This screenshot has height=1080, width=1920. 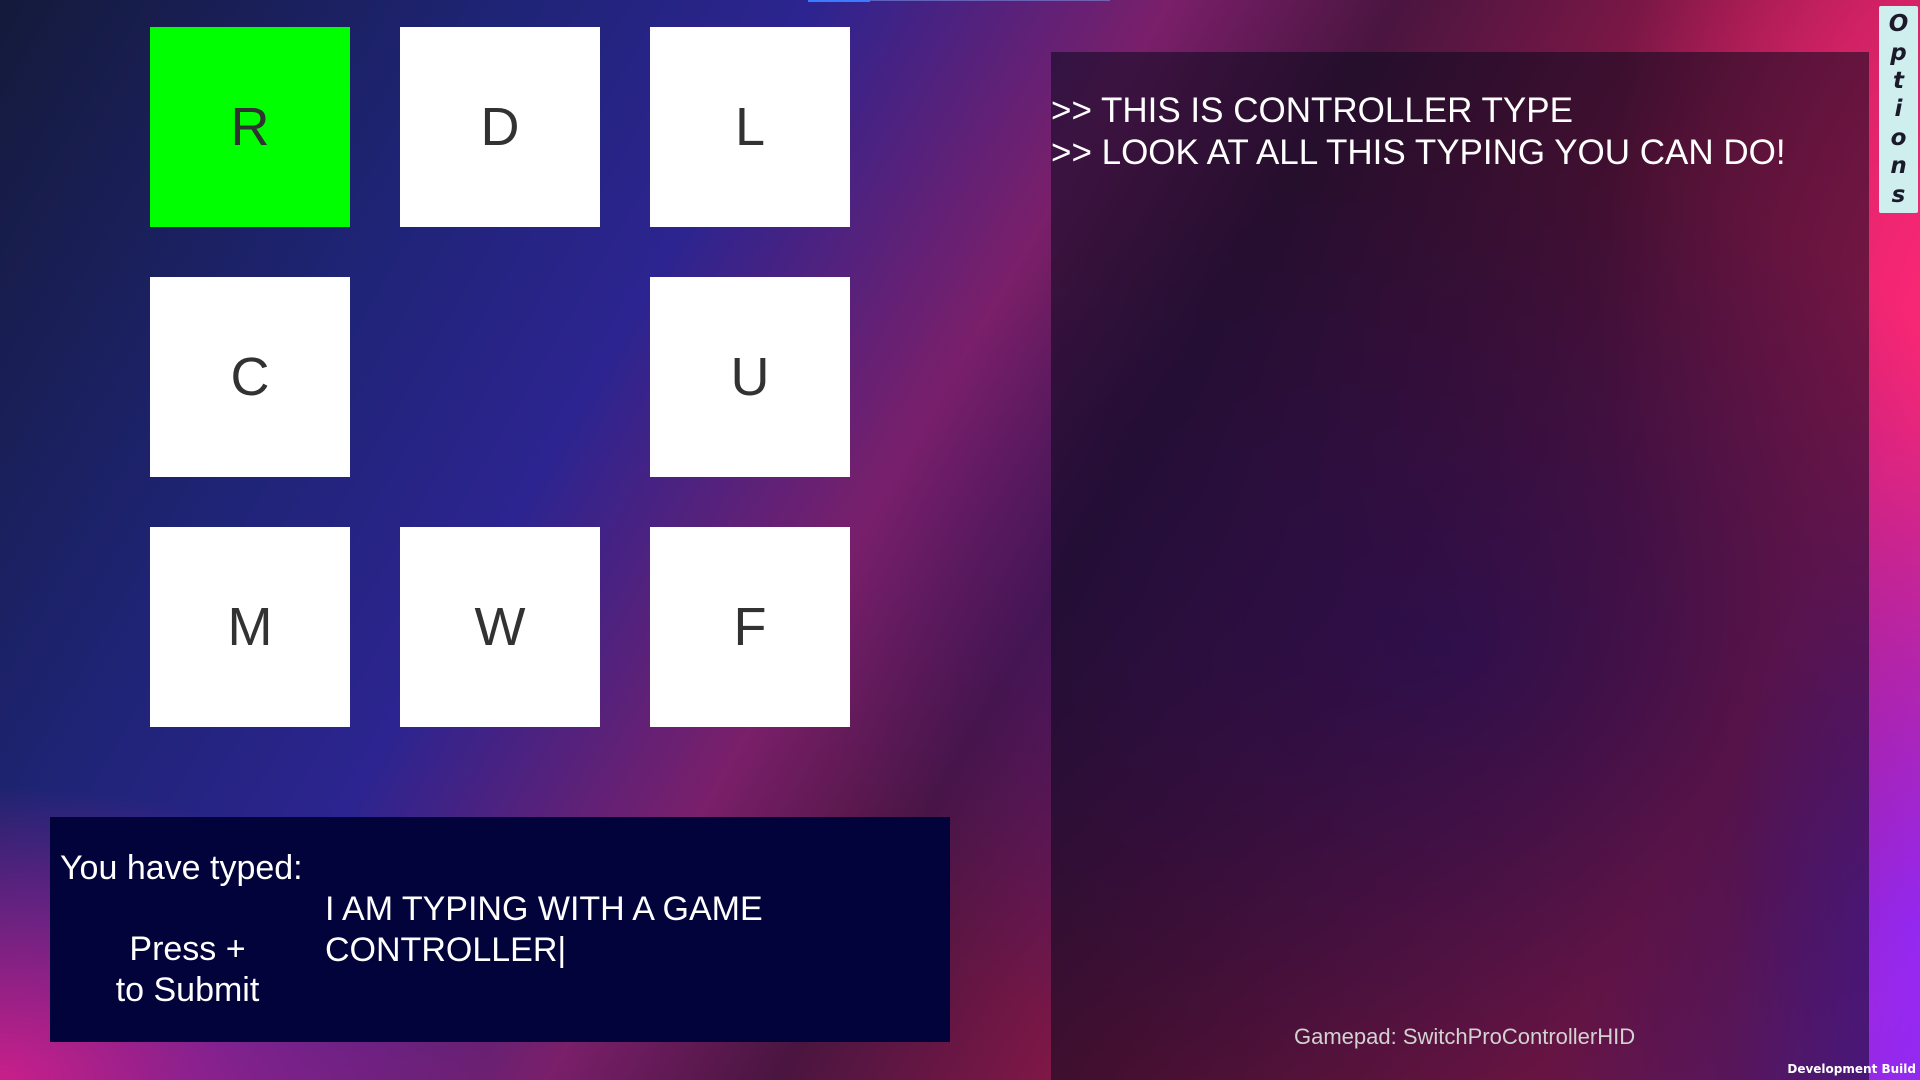 I want to click on letter-tile-top-right: L, so click(x=750, y=127).